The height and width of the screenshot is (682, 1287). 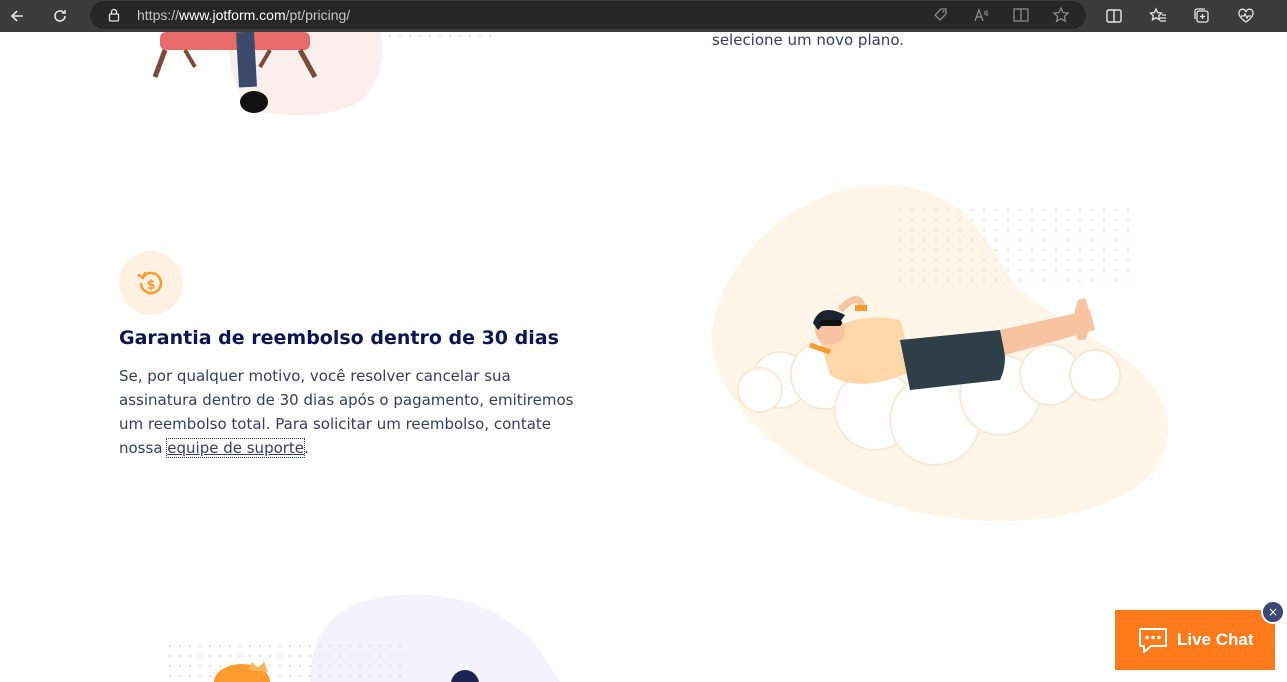 I want to click on reload-icon, so click(x=60, y=16).